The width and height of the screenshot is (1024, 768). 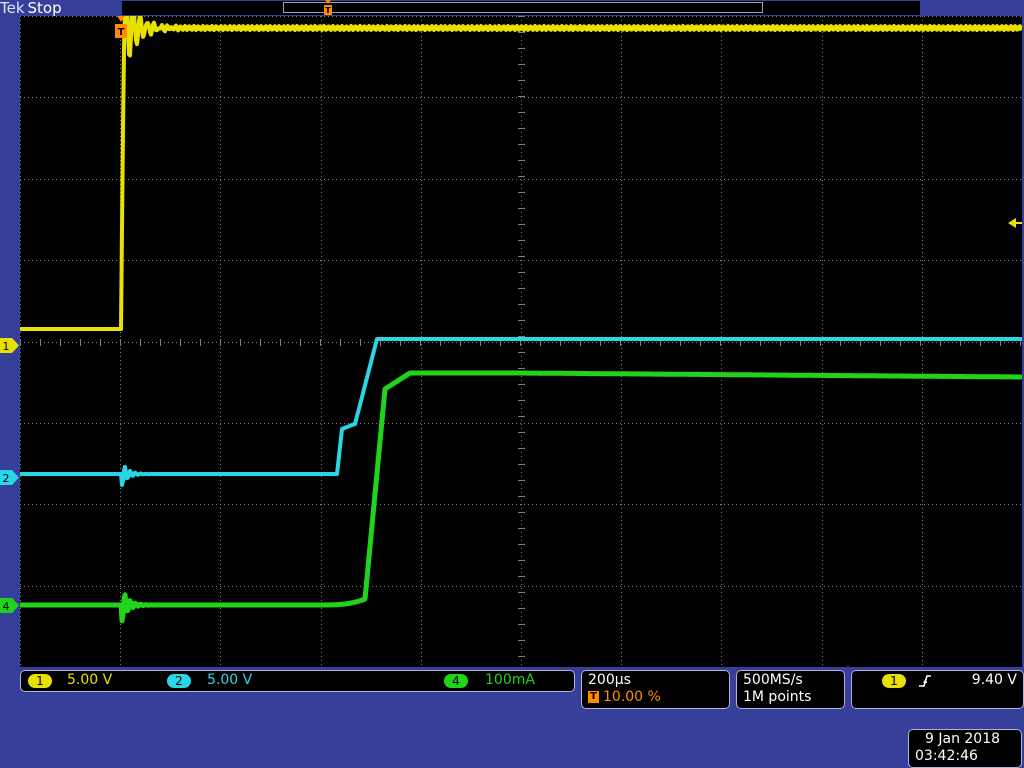 I want to click on ch1-marker: 1, so click(x=10, y=345).